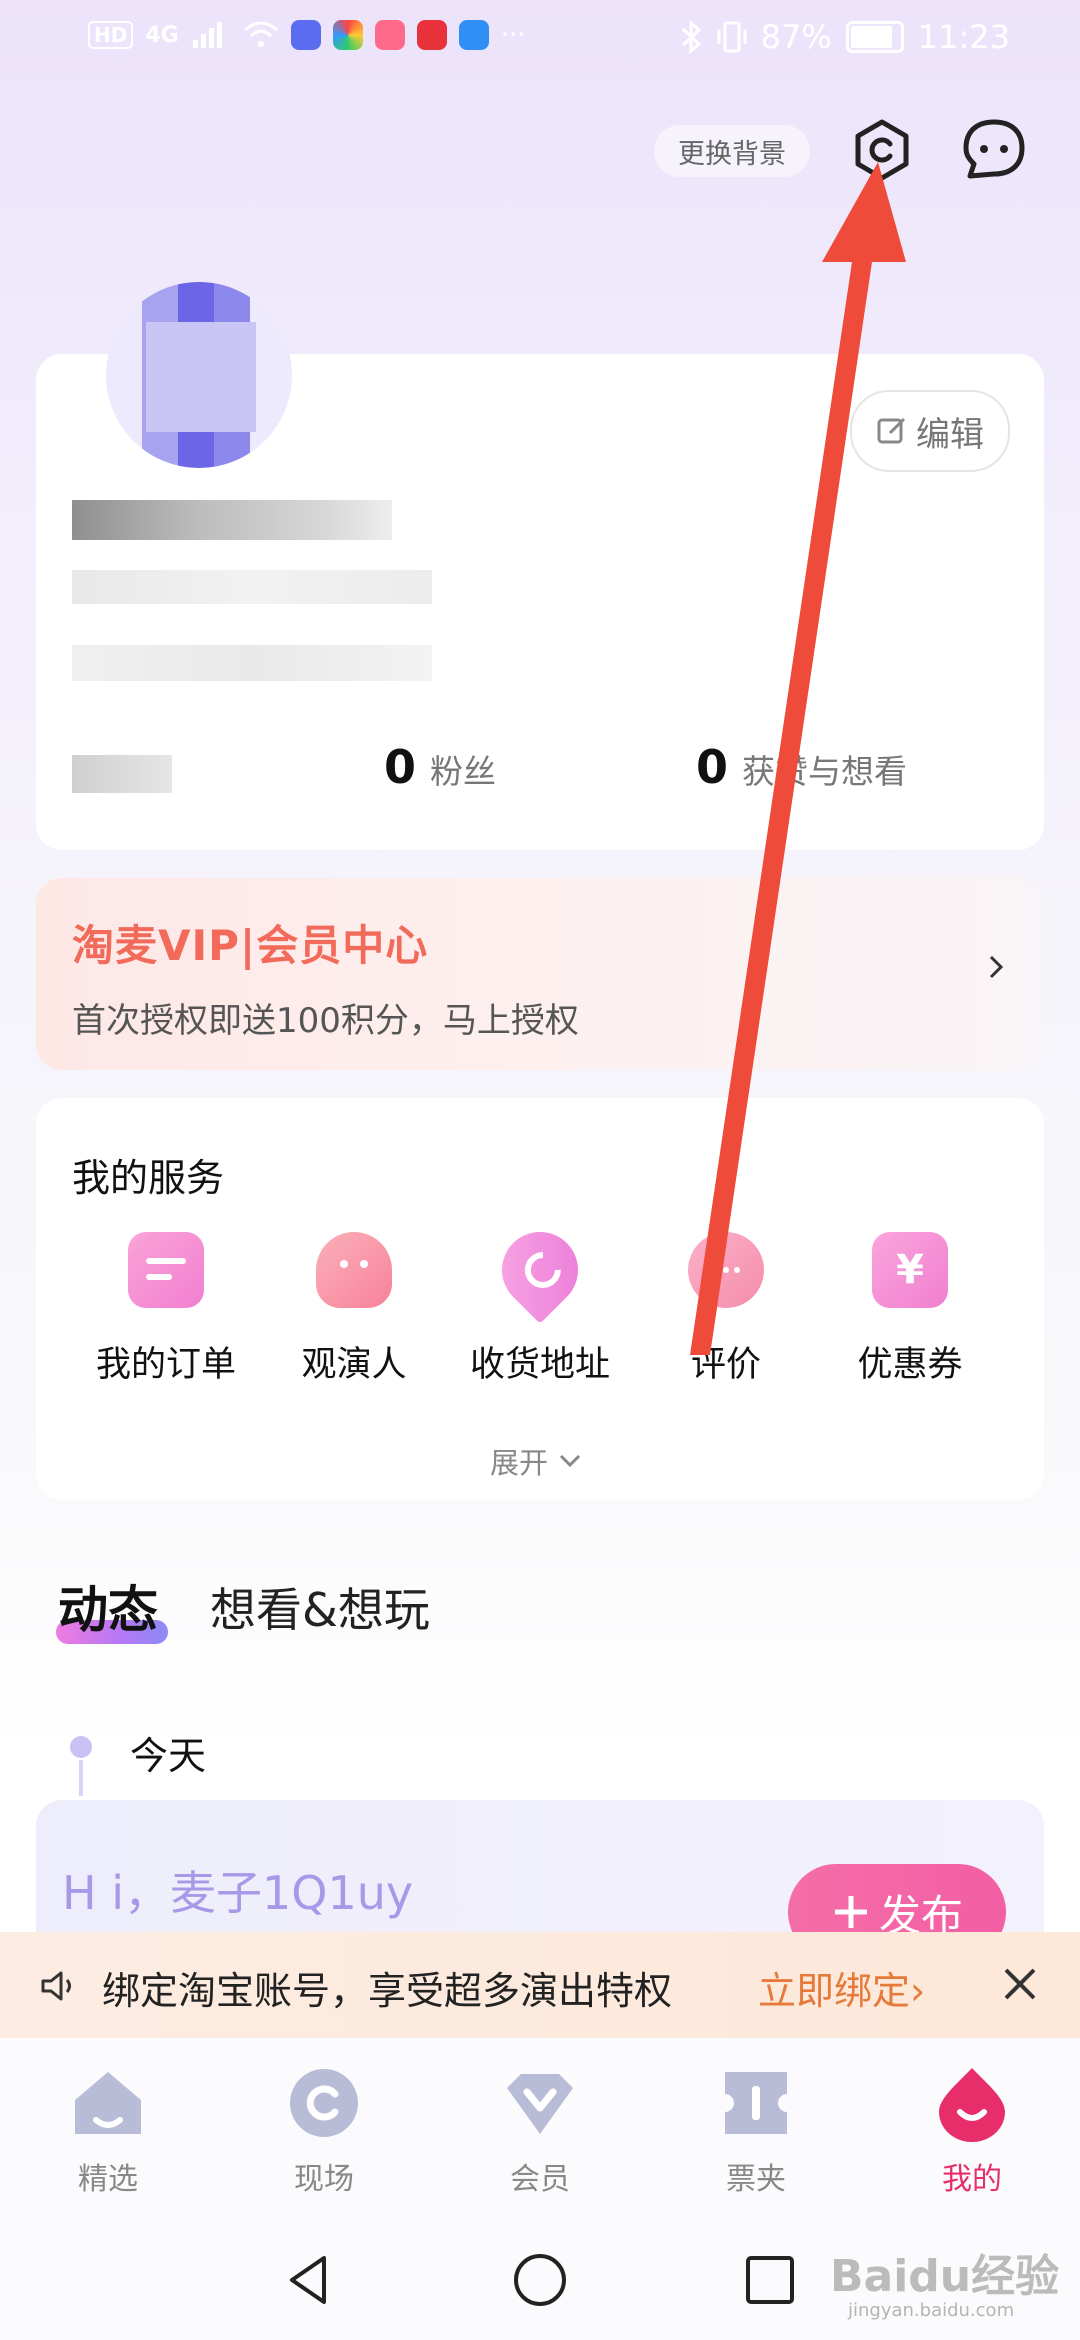  I want to click on live-icon, so click(324, 2103).